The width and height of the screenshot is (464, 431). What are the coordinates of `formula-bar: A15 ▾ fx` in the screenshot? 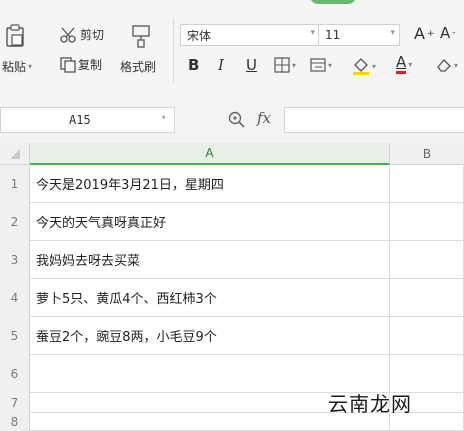 It's located at (232, 120).